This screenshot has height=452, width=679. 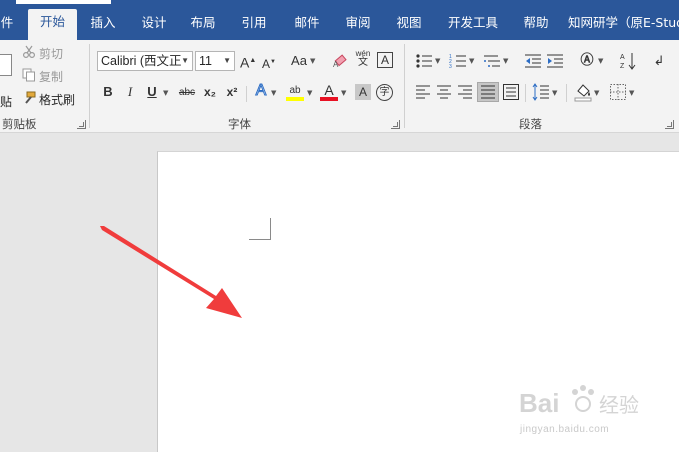 What do you see at coordinates (210, 92) in the screenshot?
I see `subscript-button: x₂` at bounding box center [210, 92].